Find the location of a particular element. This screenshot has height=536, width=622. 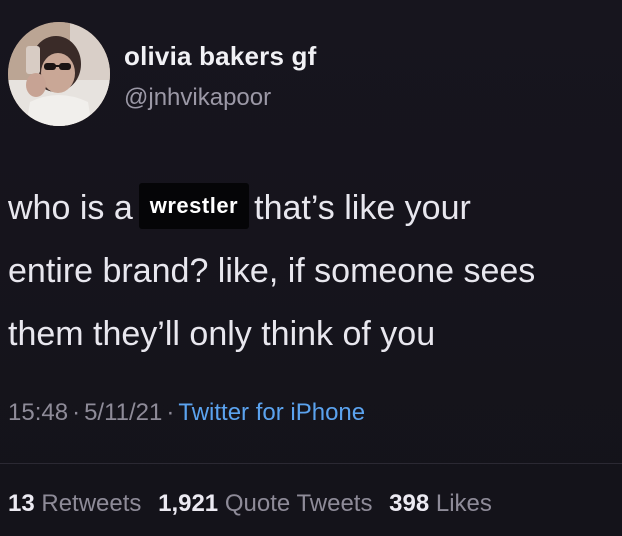

avatar is located at coordinates (59, 74).